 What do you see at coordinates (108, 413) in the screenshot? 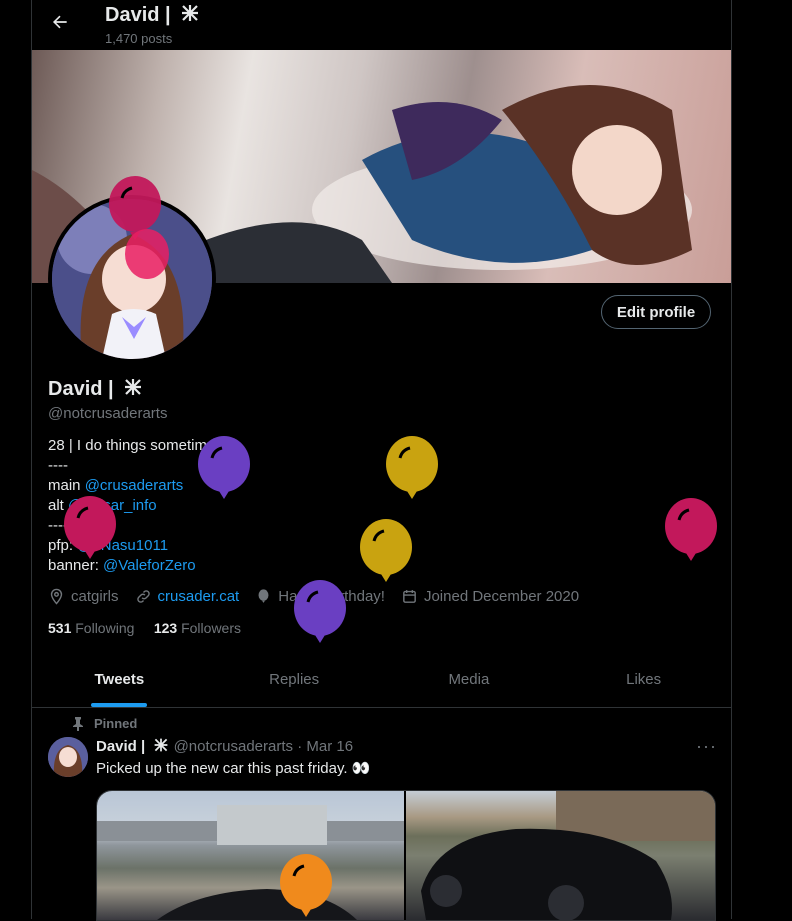
I see `profile-handle: @notcrusaderarts` at bounding box center [108, 413].